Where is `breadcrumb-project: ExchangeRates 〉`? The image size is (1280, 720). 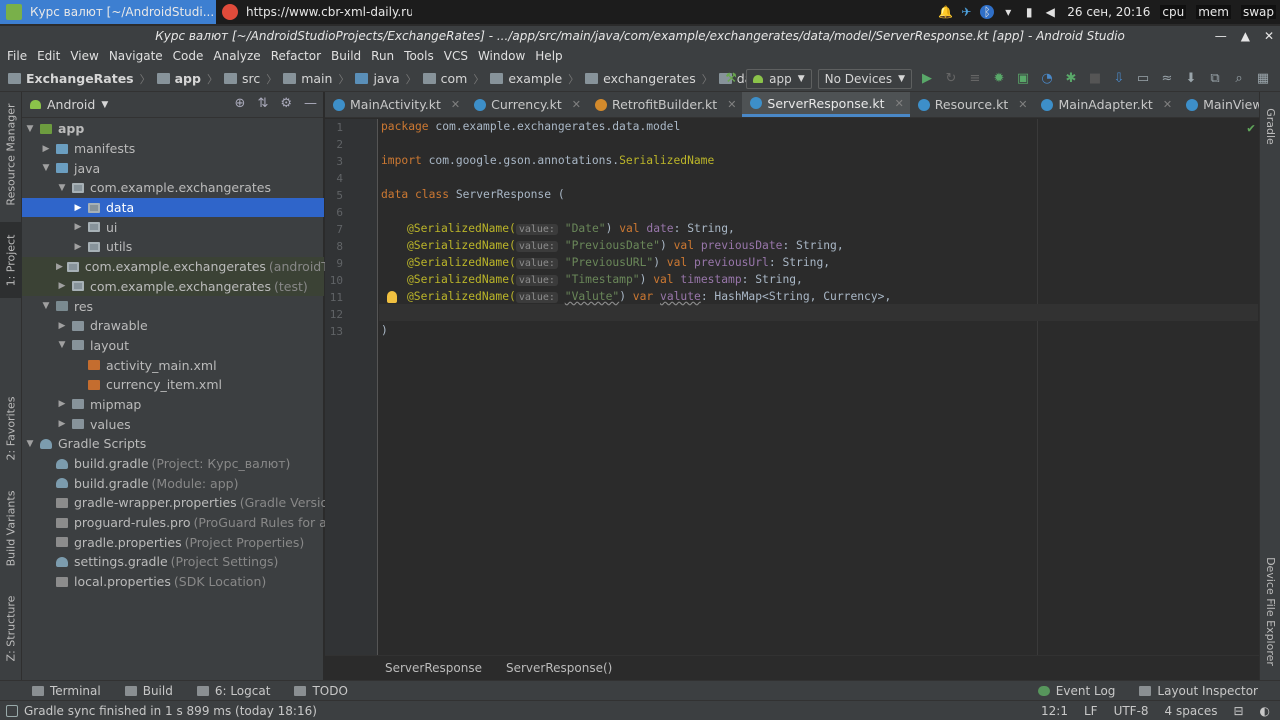
breadcrumb-project: ExchangeRates 〉 is located at coordinates (82, 79).